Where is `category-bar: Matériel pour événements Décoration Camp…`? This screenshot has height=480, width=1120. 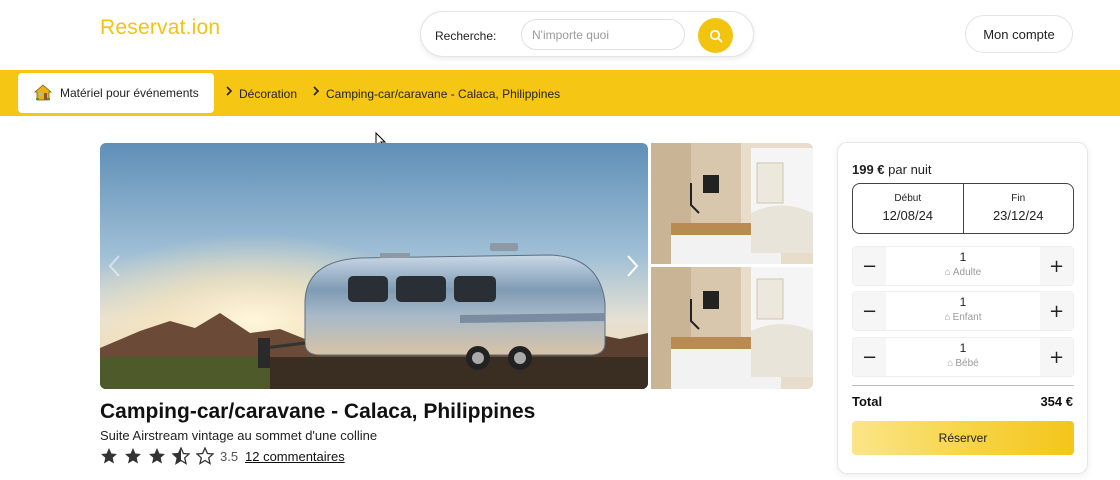 category-bar: Matériel pour événements Décoration Camp… is located at coordinates (560, 93).